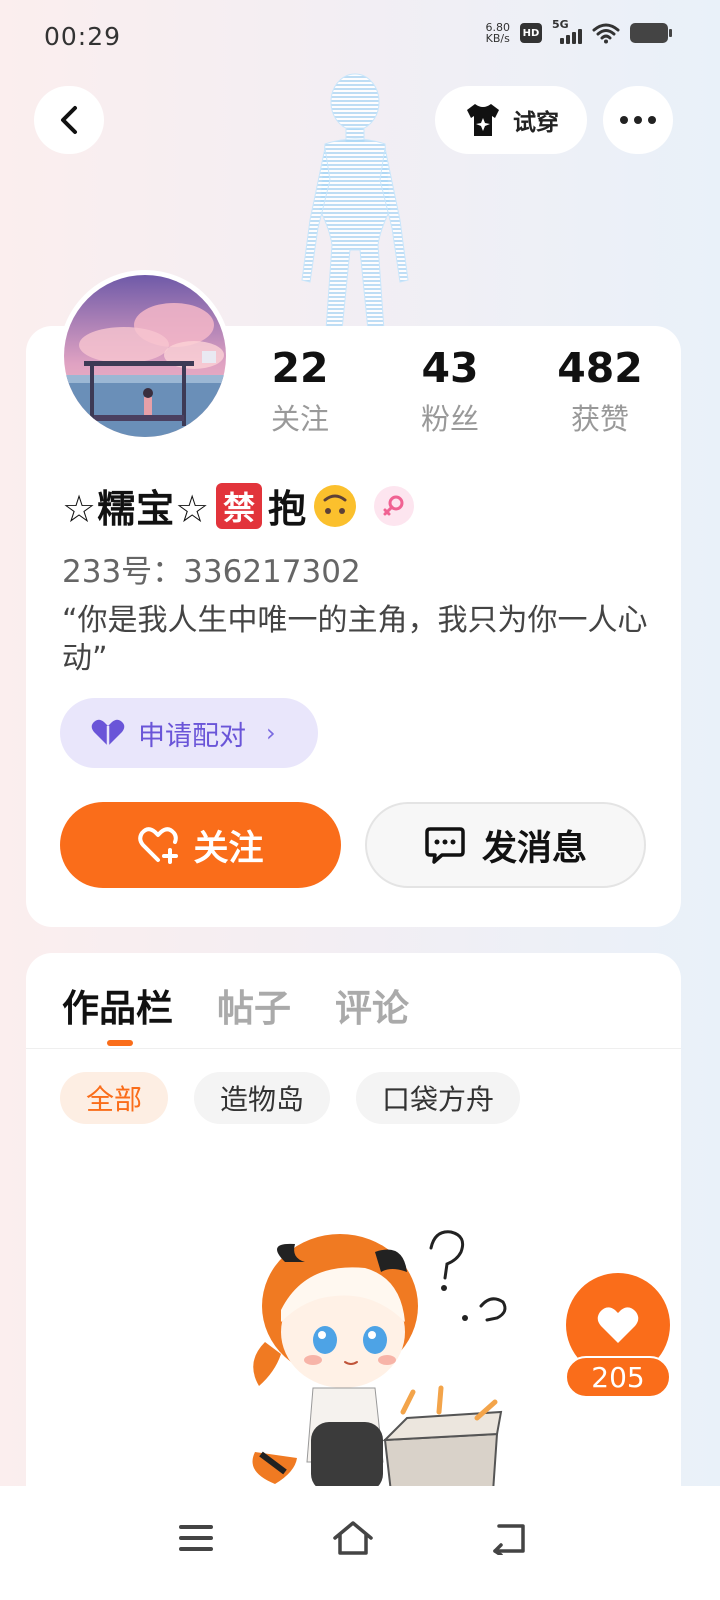 The width and height of the screenshot is (720, 1600). I want to click on nav-back-button, so click(510, 1538).